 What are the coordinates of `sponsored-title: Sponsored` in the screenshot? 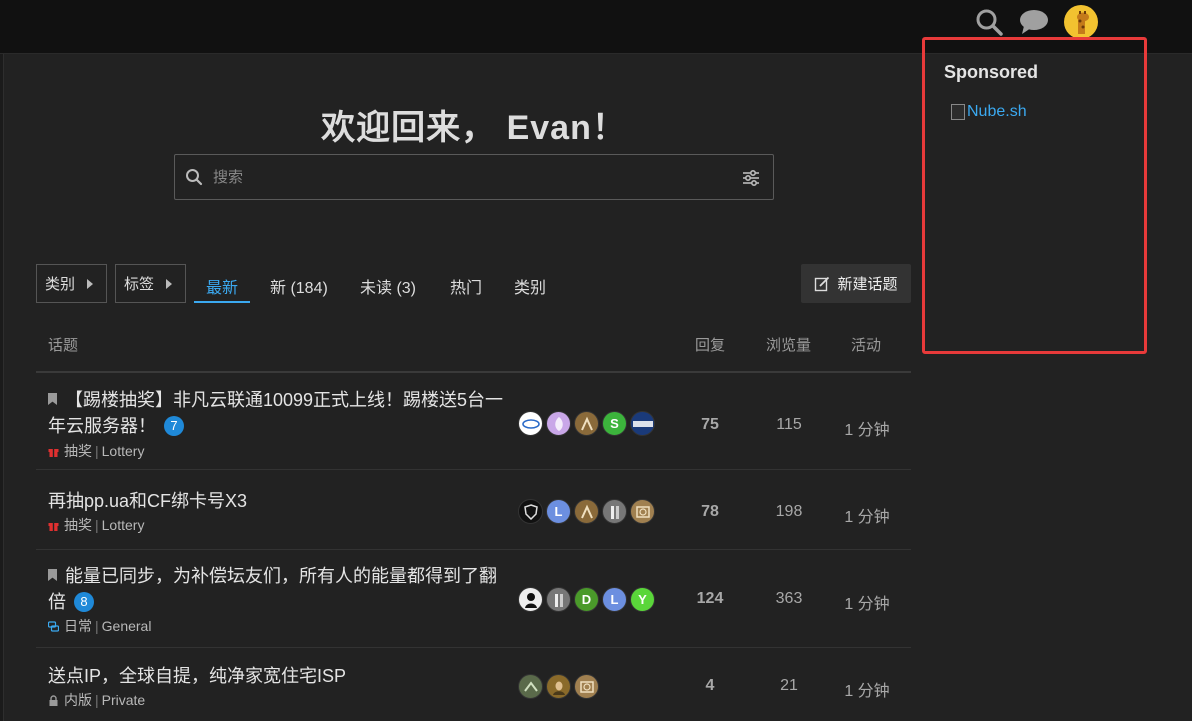 It's located at (991, 72).